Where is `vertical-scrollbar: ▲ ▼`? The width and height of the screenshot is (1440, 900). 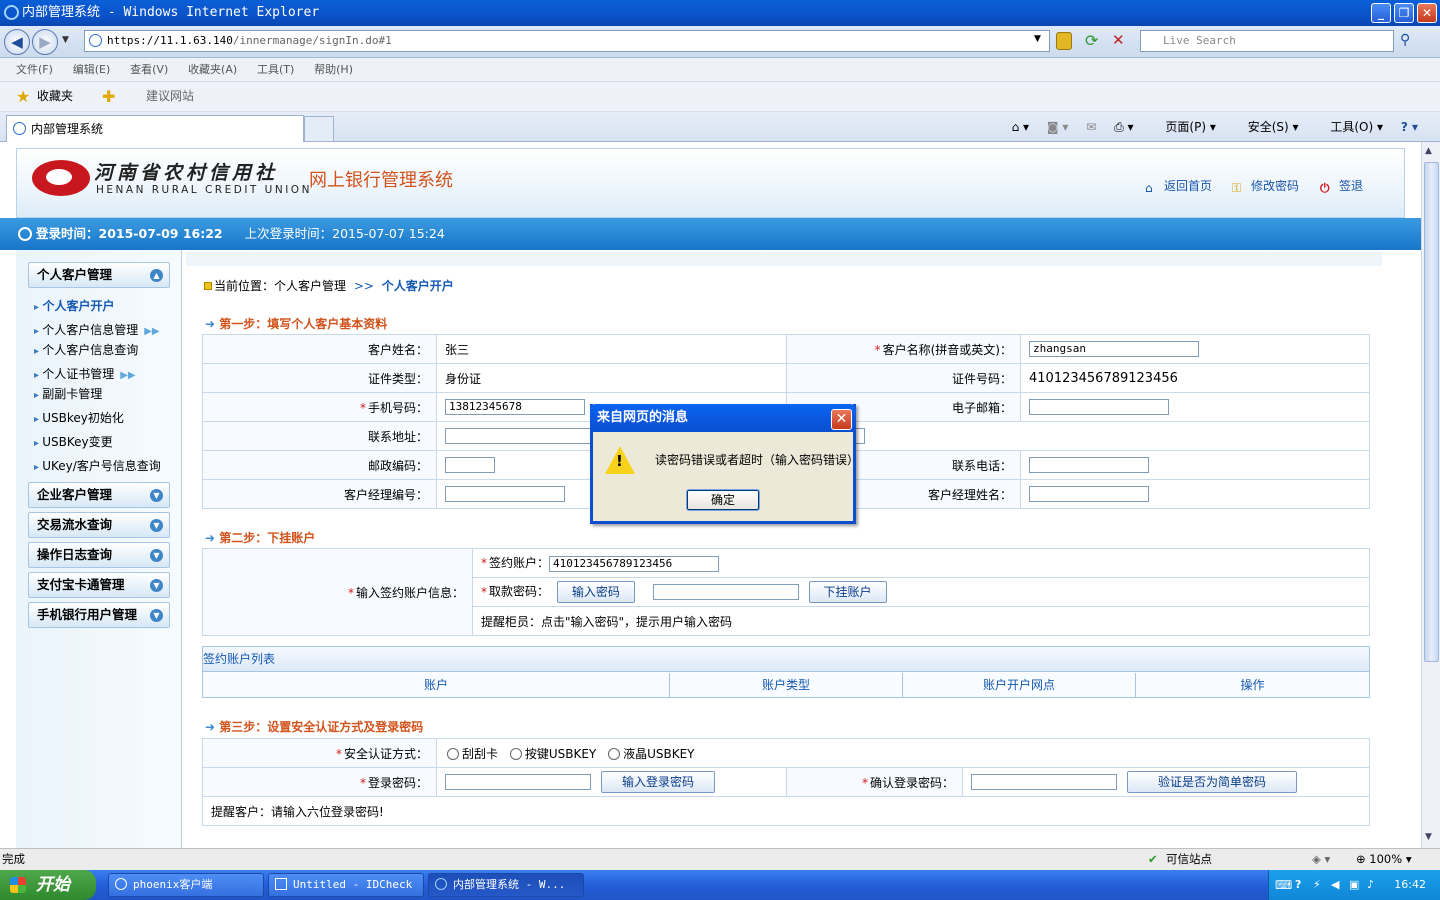
vertical-scrollbar: ▲ ▼ is located at coordinates (1430, 495).